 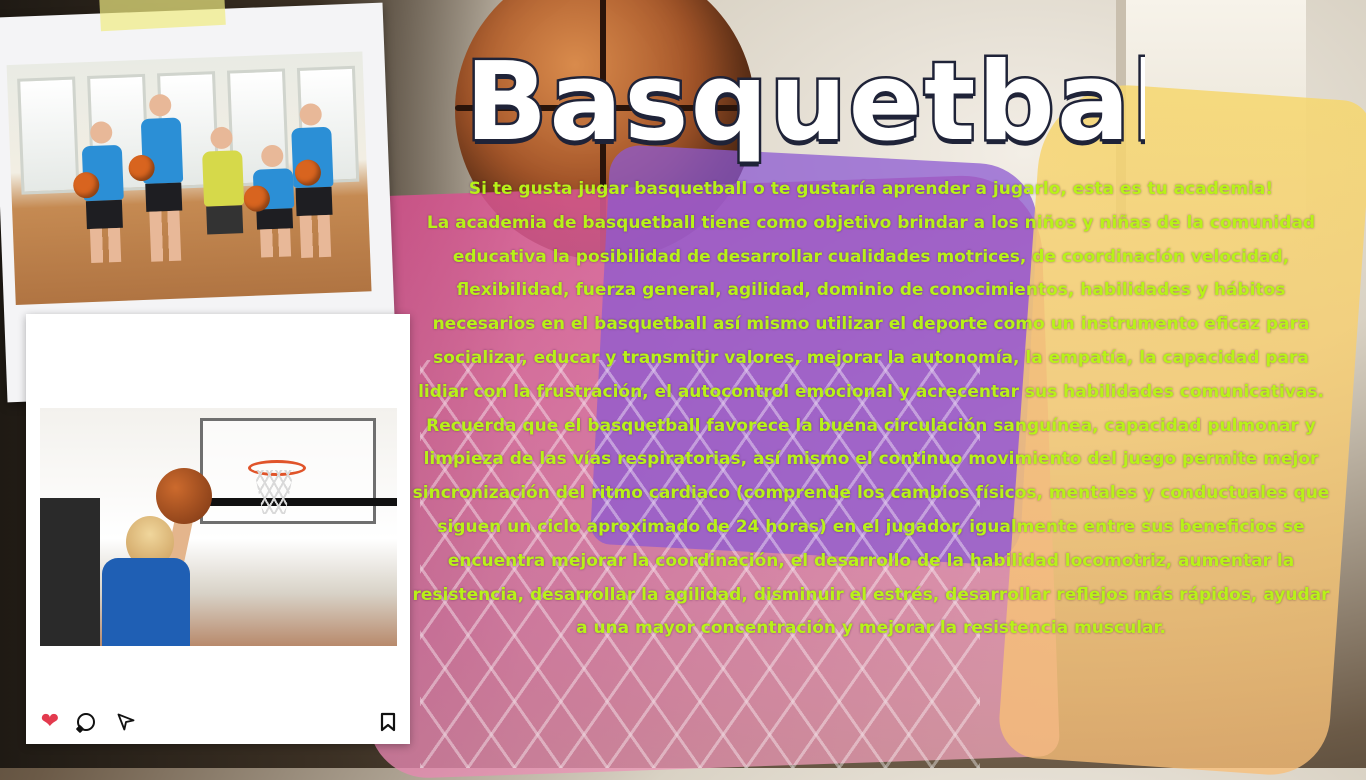 I want to click on gym-wall, so click(x=70, y=572).